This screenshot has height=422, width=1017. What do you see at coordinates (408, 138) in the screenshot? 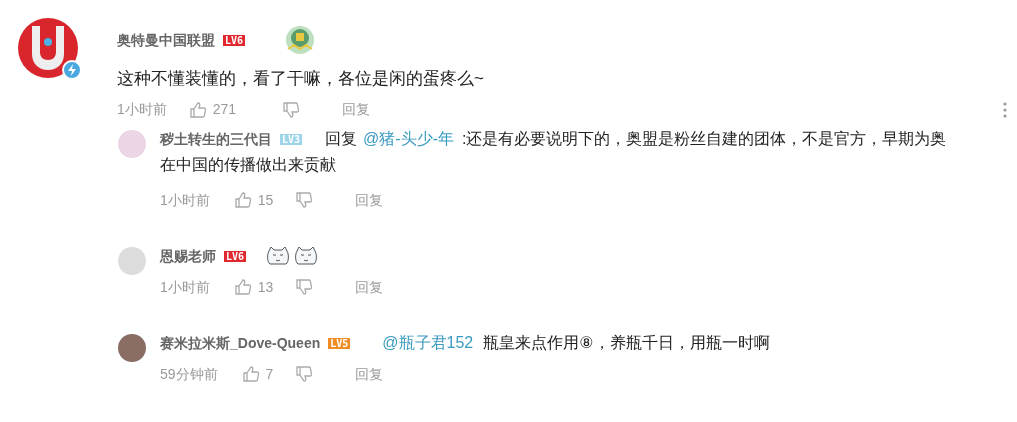
I see `mention-link: @猪-头少-年` at bounding box center [408, 138].